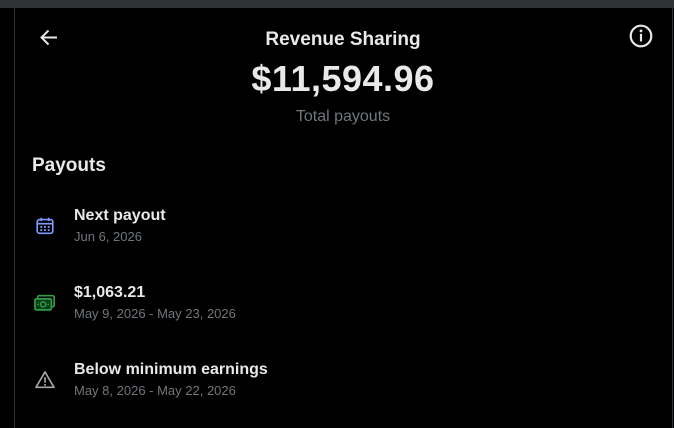 The width and height of the screenshot is (674, 428). Describe the element at coordinates (108, 236) in the screenshot. I see `payout-row-date: Jun 6, 2026` at that location.